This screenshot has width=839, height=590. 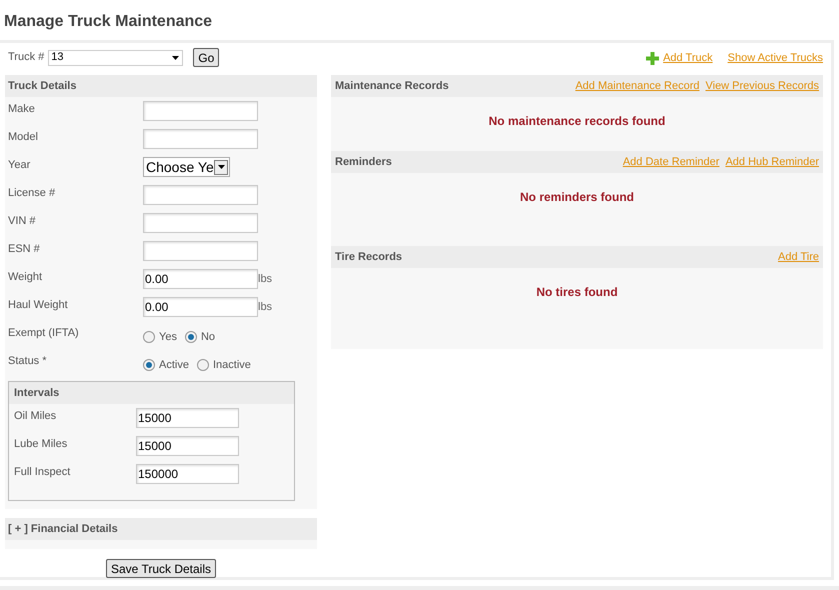 What do you see at coordinates (186, 167) in the screenshot?
I see `year-dropdown: Choose Ye` at bounding box center [186, 167].